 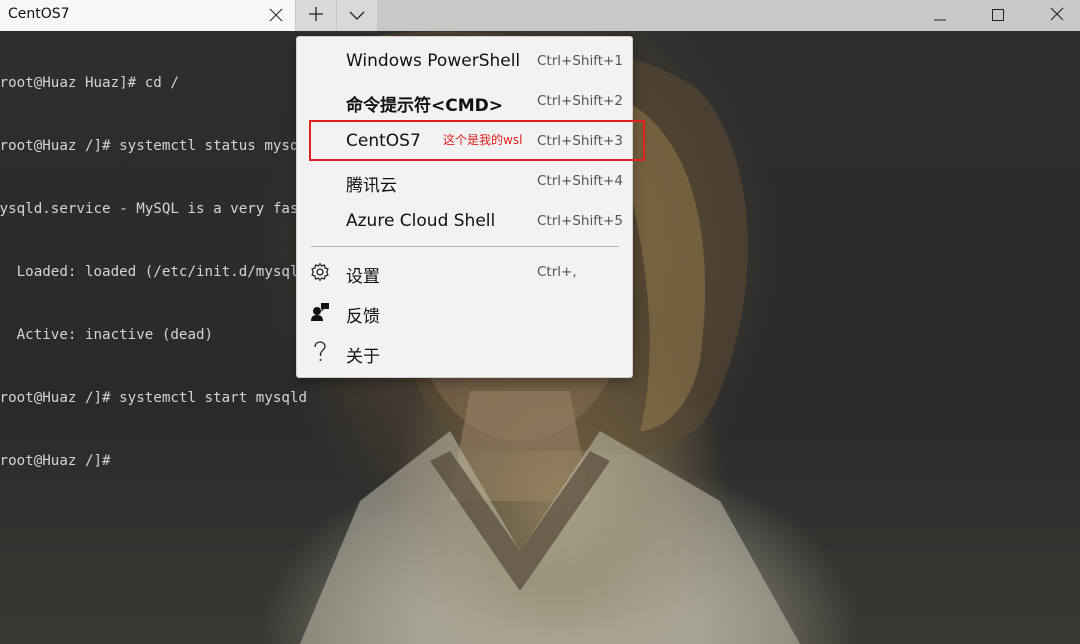 I want to click on menu-item-about: 关于, so click(x=464, y=352).